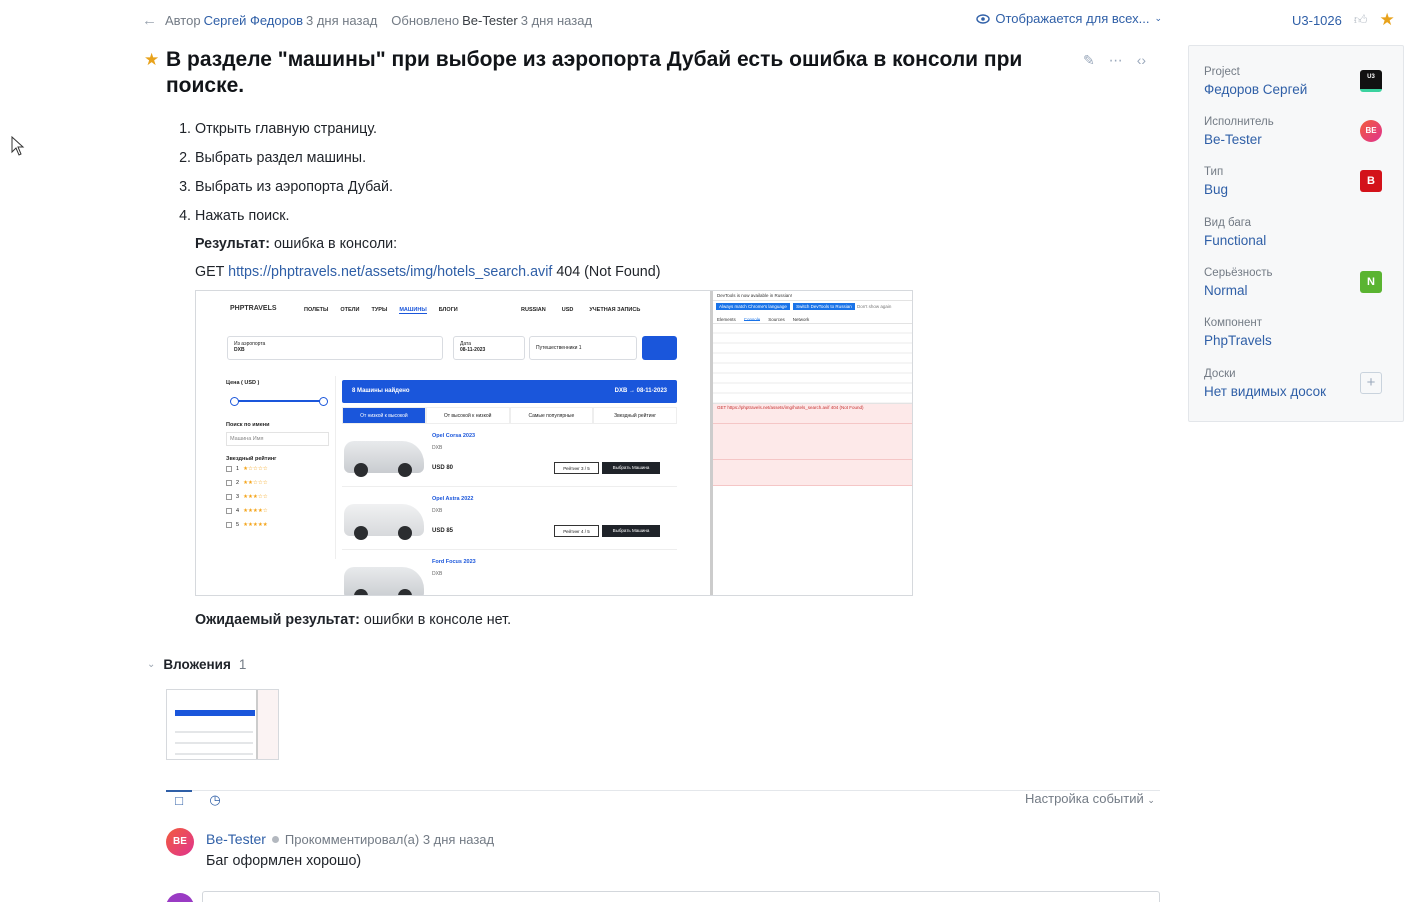  What do you see at coordinates (384, 415) in the screenshot?
I see `site-sort-tab: От низкой к высокой` at bounding box center [384, 415].